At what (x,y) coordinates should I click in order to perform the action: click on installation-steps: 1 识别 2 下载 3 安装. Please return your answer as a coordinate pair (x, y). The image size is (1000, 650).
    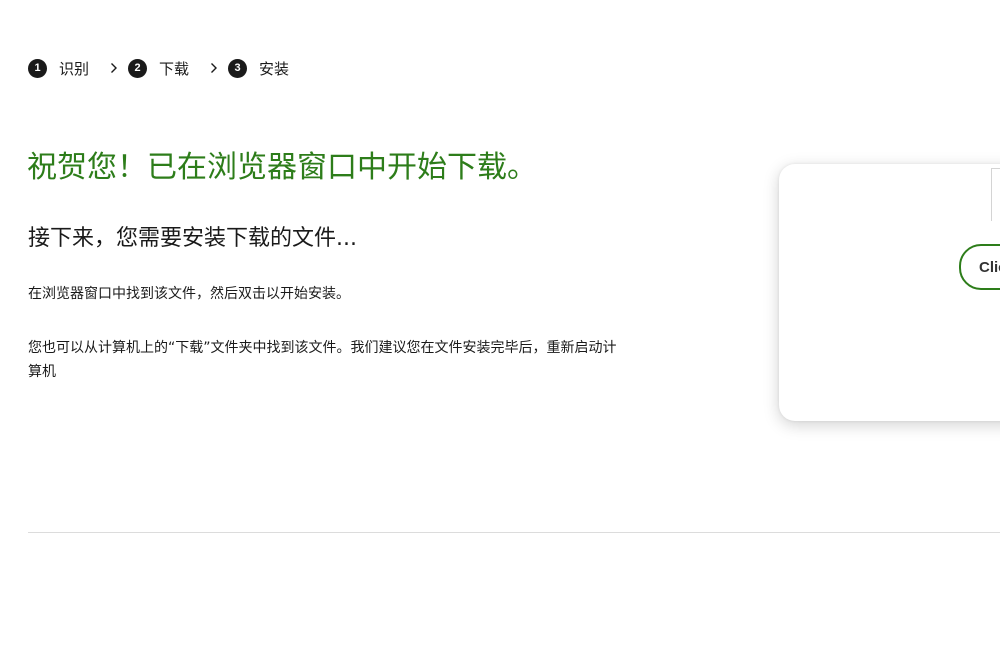
    Looking at the image, I should click on (158, 68).